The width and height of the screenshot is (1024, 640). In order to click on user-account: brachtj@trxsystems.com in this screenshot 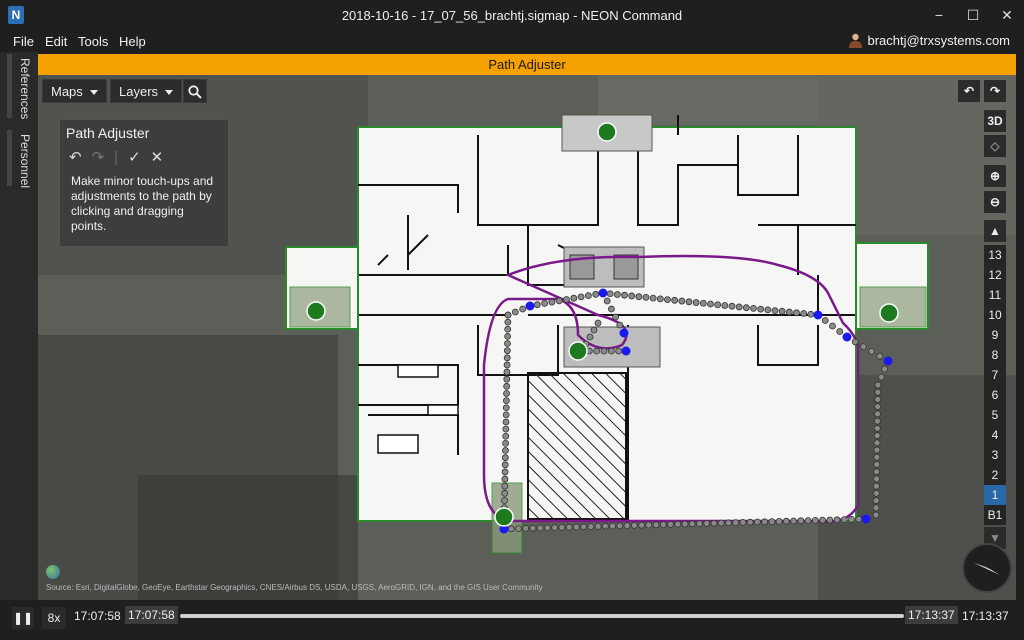, I will do `click(929, 40)`.